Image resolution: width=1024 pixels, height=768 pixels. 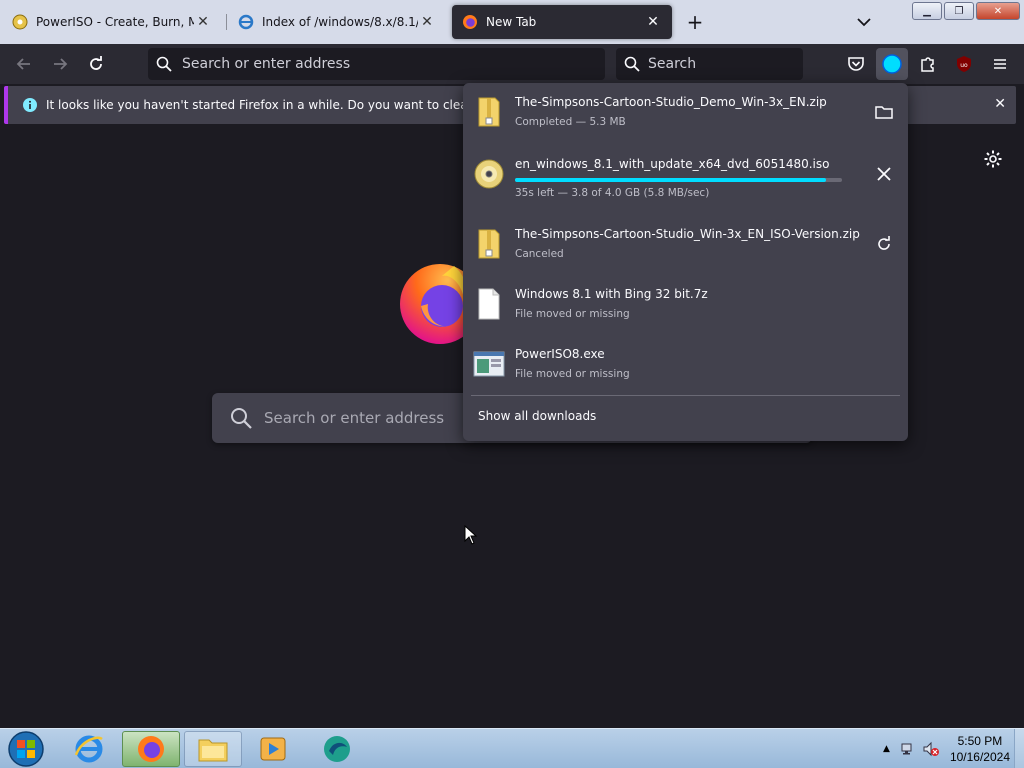 I want to click on cancel-download-button, so click(x=884, y=174).